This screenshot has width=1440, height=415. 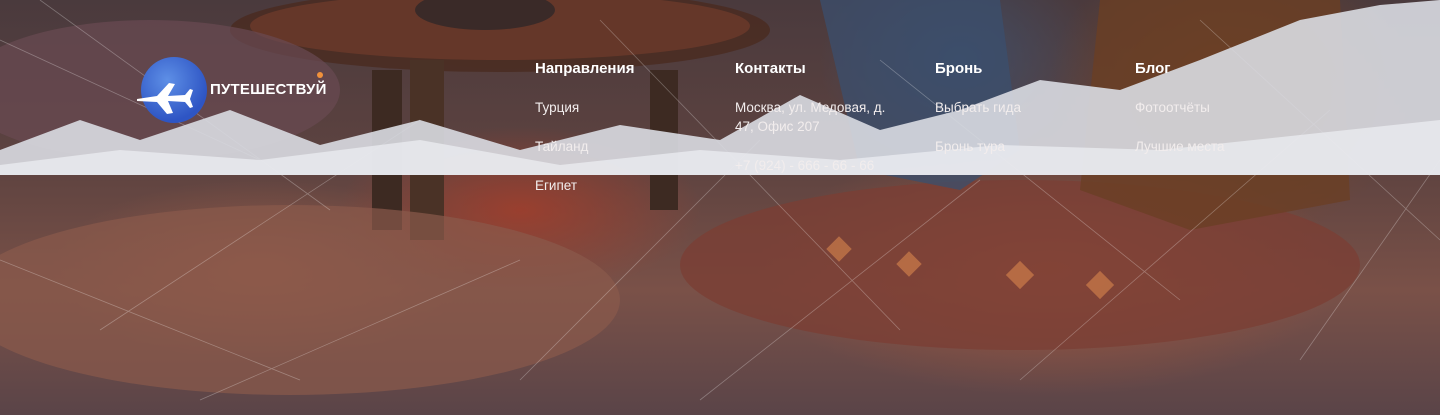 I want to click on column-title: Направления, so click(x=585, y=68).